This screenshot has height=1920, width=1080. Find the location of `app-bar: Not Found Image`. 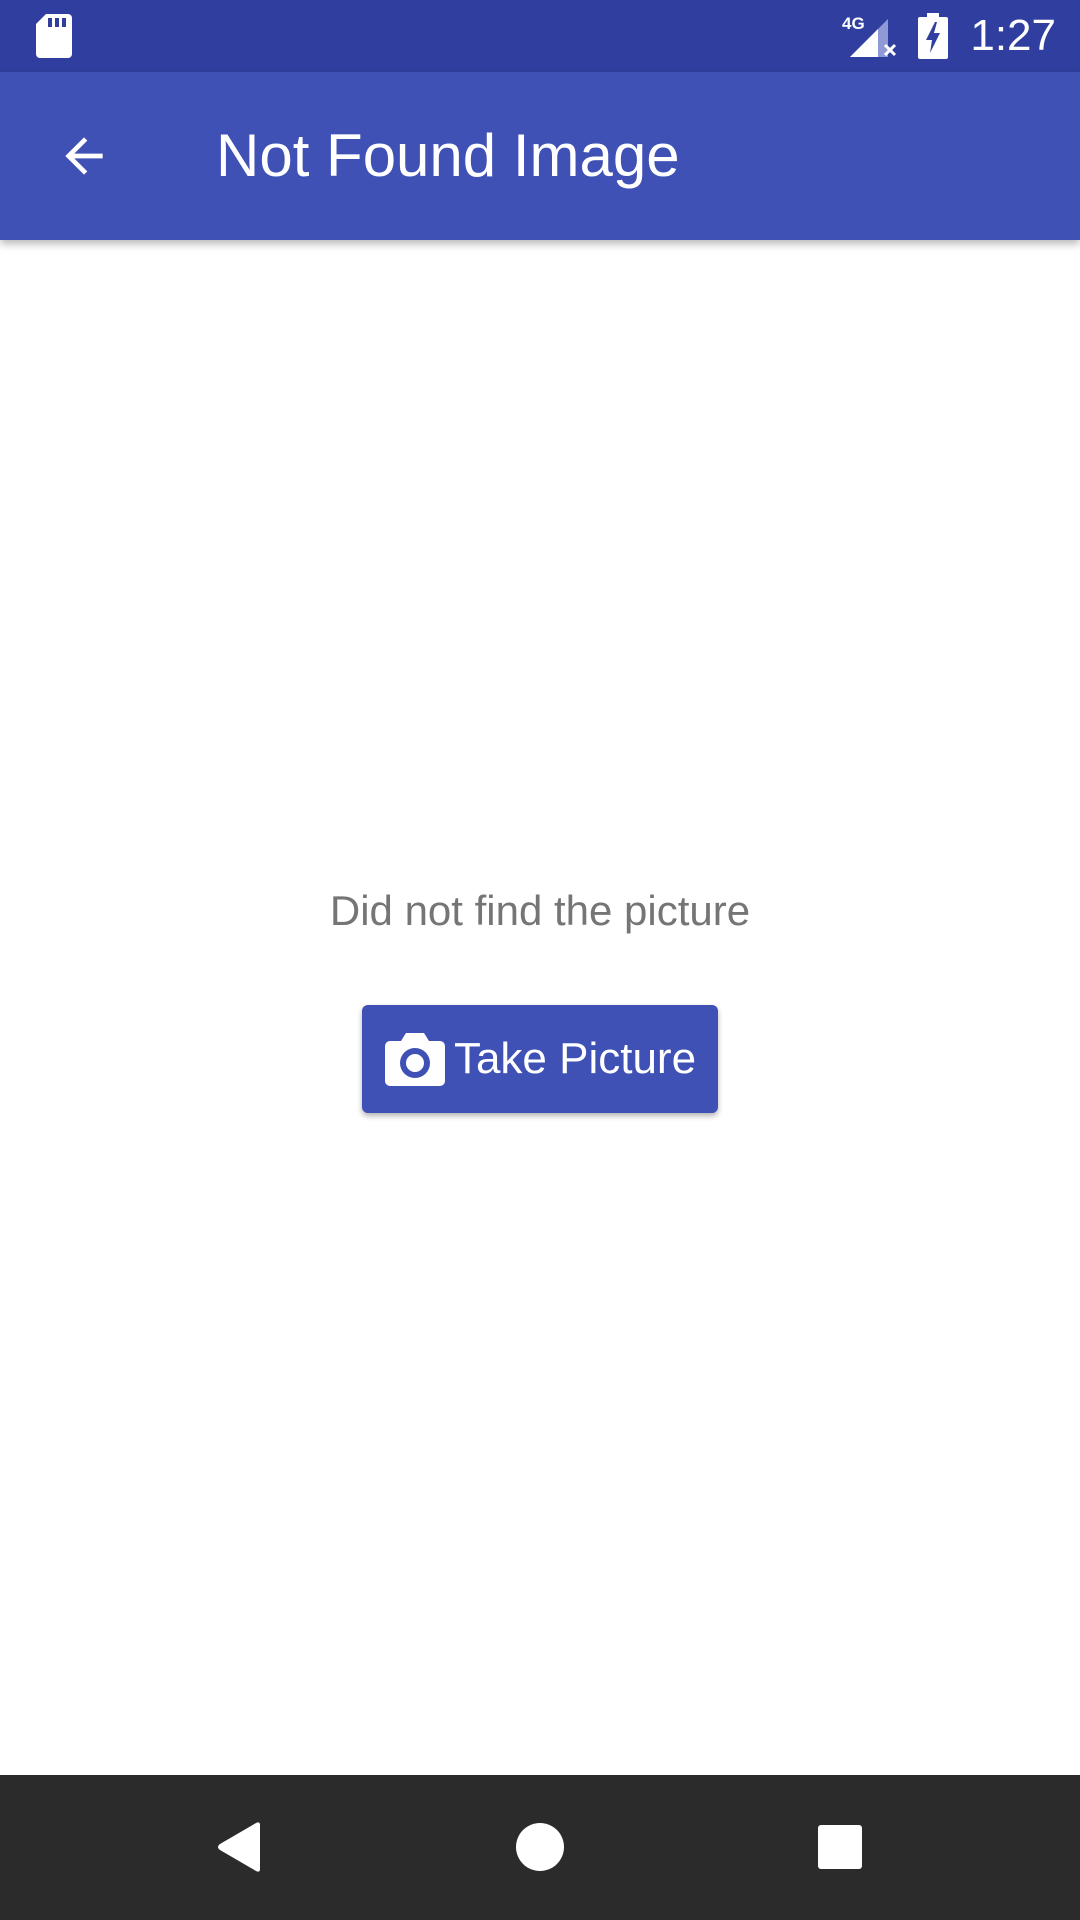

app-bar: Not Found Image is located at coordinates (540, 156).